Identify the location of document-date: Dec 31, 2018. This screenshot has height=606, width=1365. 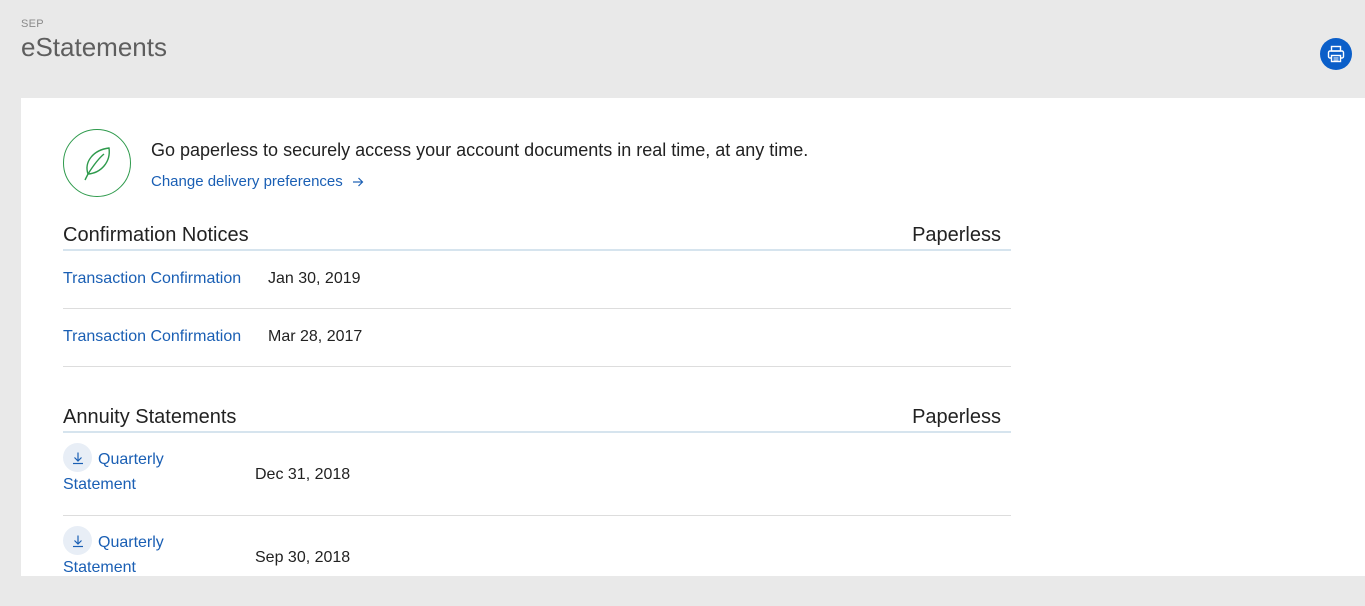
(303, 474).